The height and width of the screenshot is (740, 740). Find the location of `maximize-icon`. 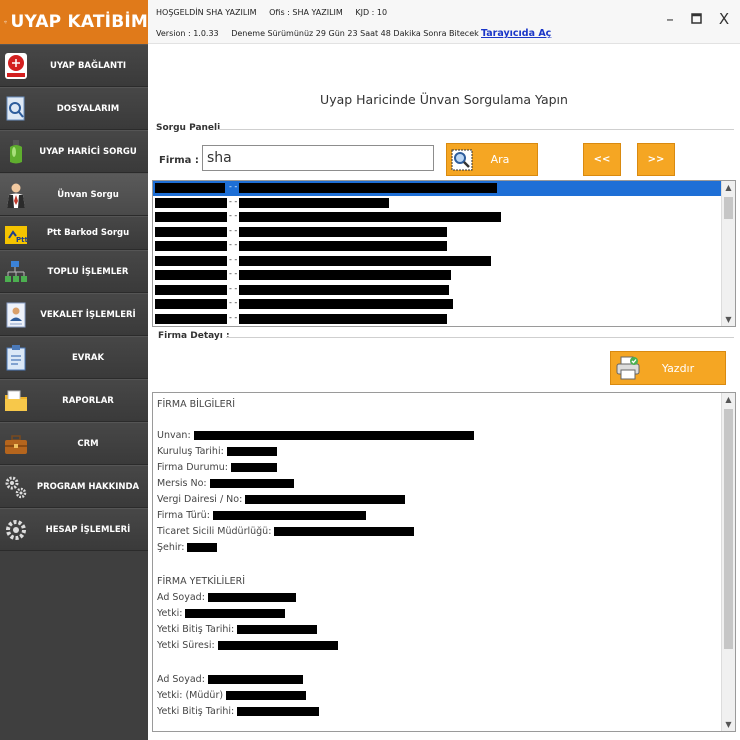

maximize-icon is located at coordinates (696, 18).